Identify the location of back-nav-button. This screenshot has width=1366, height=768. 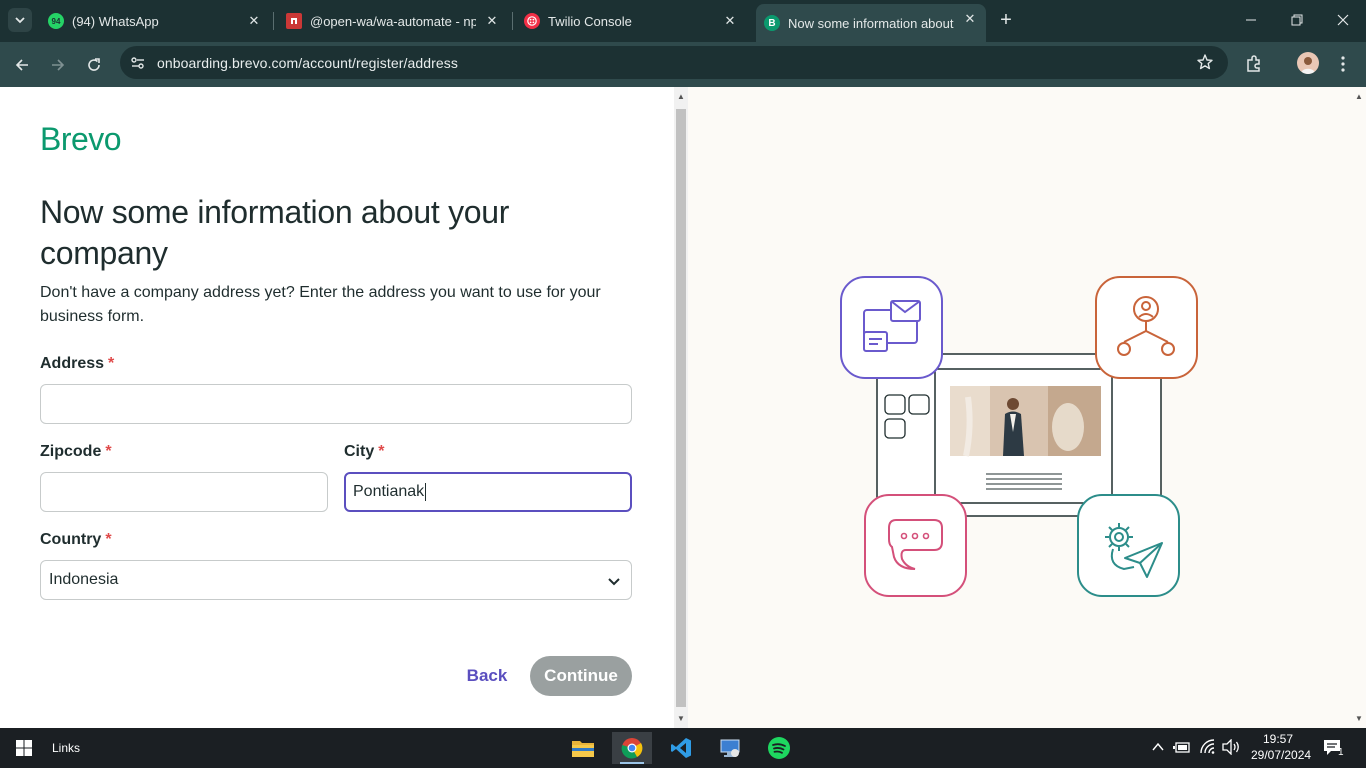
(22, 65).